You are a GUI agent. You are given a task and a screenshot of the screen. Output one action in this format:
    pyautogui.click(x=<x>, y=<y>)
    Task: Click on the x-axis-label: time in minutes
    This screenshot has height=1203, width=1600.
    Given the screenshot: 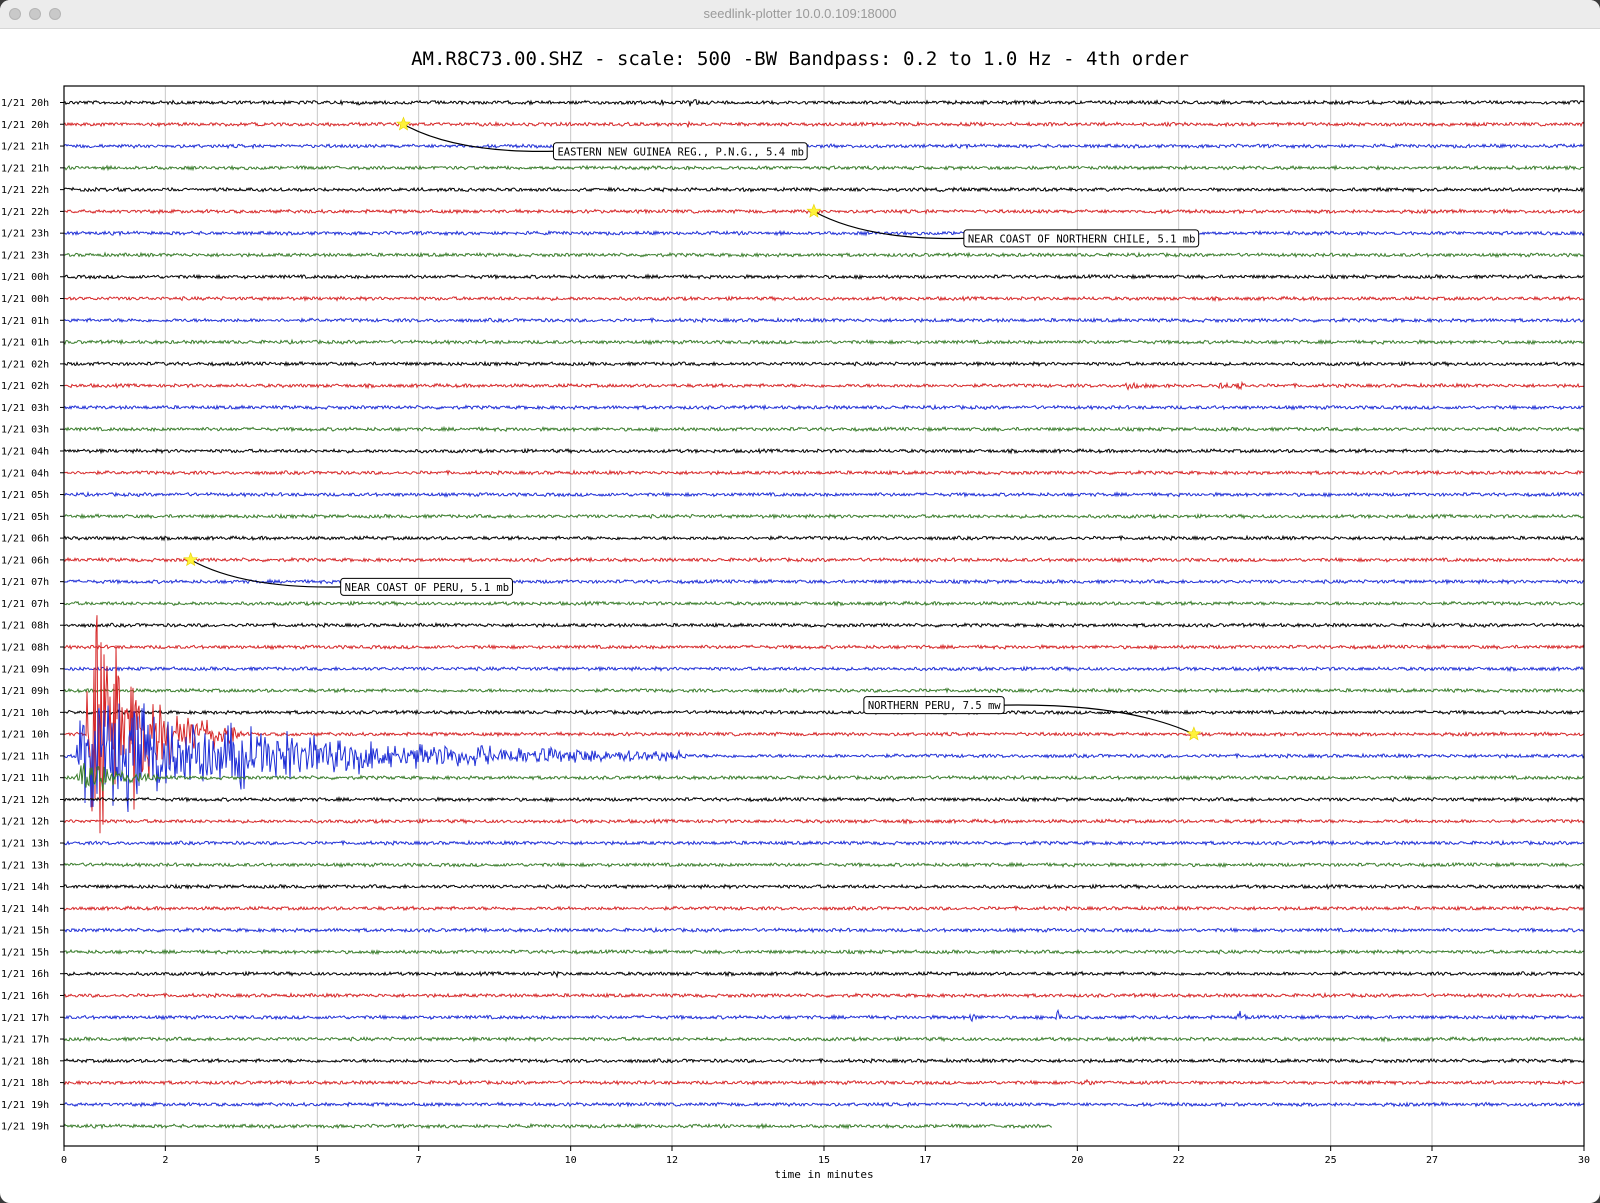 What is the action you would take?
    pyautogui.click(x=823, y=1174)
    